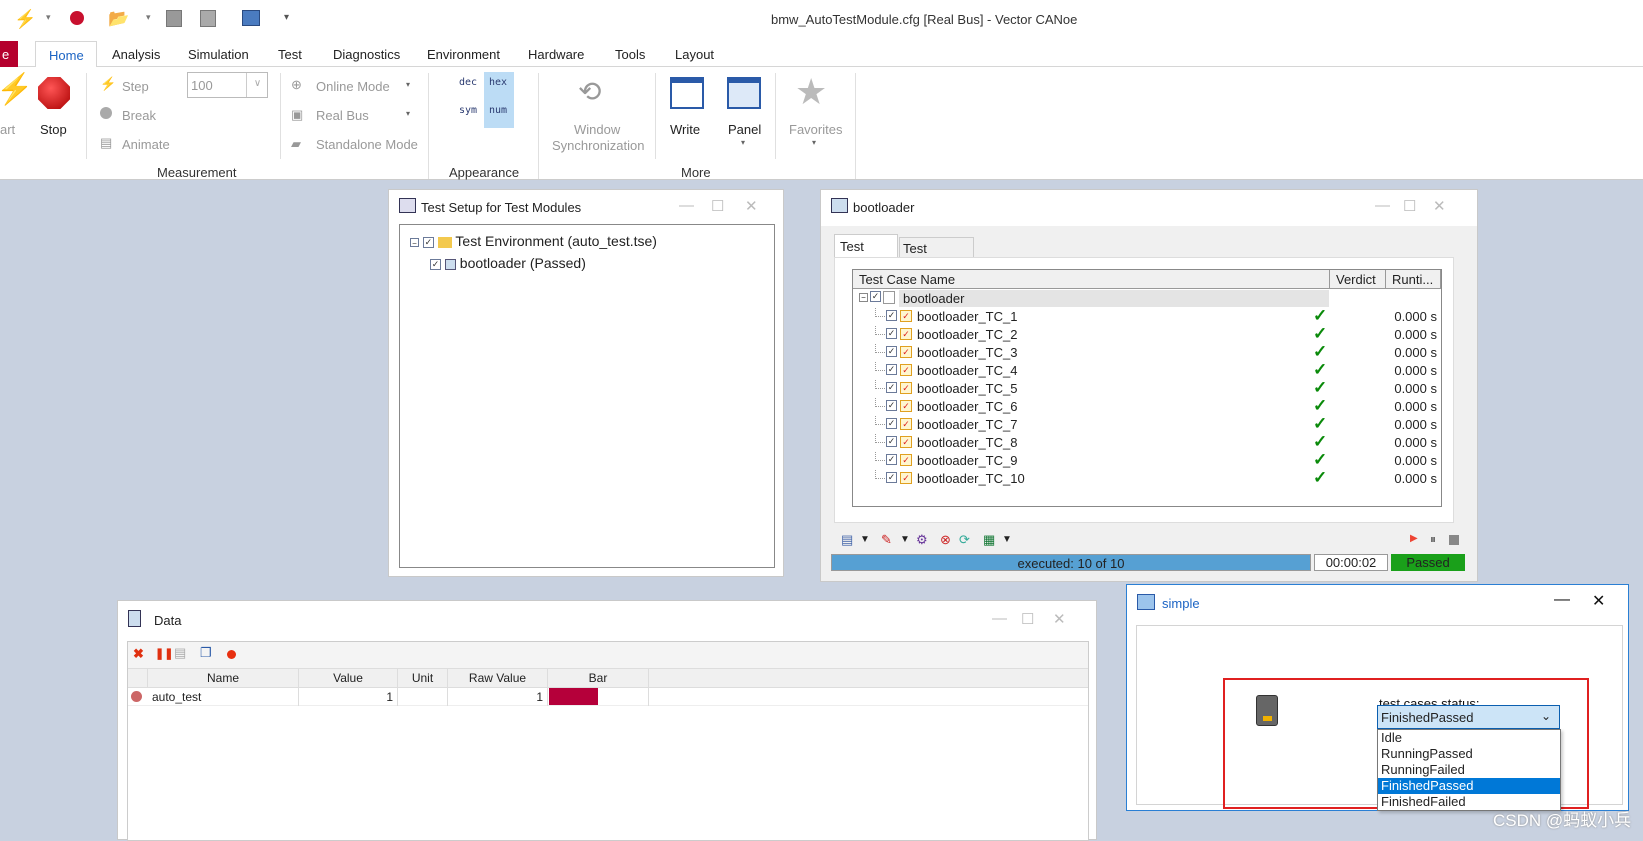  What do you see at coordinates (1468, 717) in the screenshot?
I see `status-combobox: FinishedPassed ⌄` at bounding box center [1468, 717].